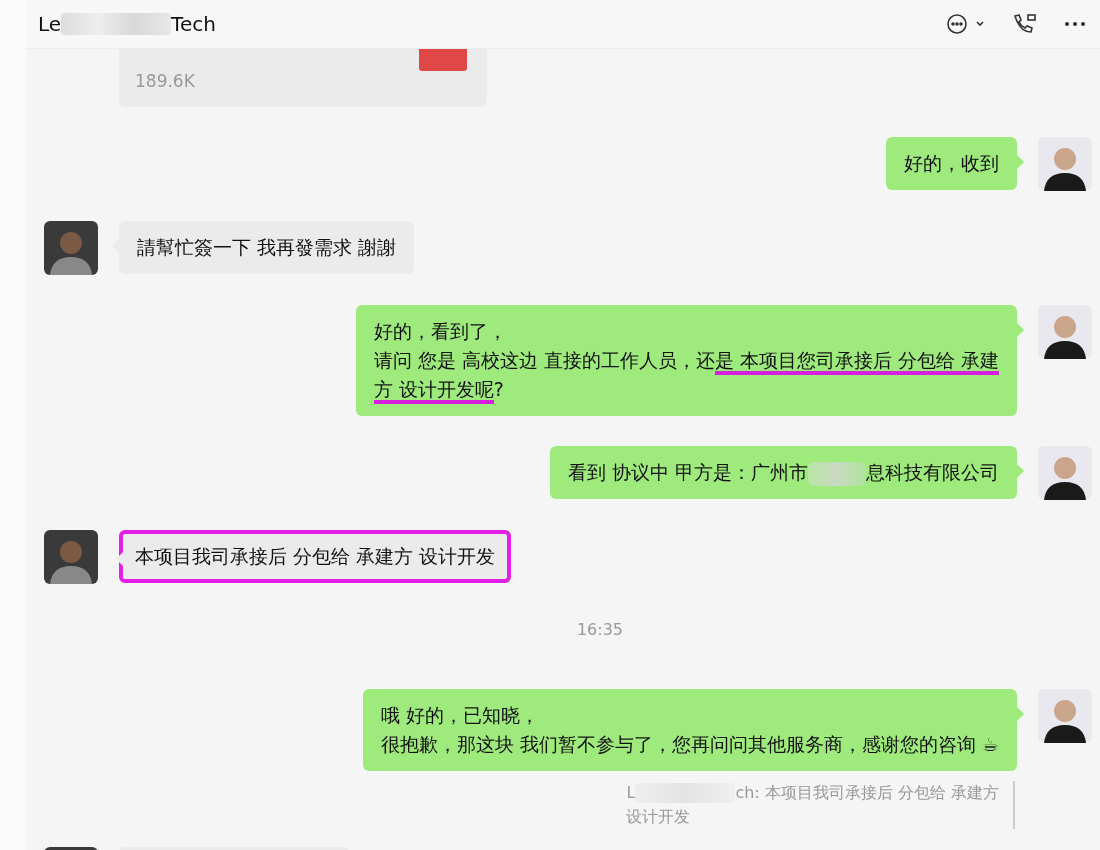  I want to click on timestamp: 16:35, so click(600, 629).